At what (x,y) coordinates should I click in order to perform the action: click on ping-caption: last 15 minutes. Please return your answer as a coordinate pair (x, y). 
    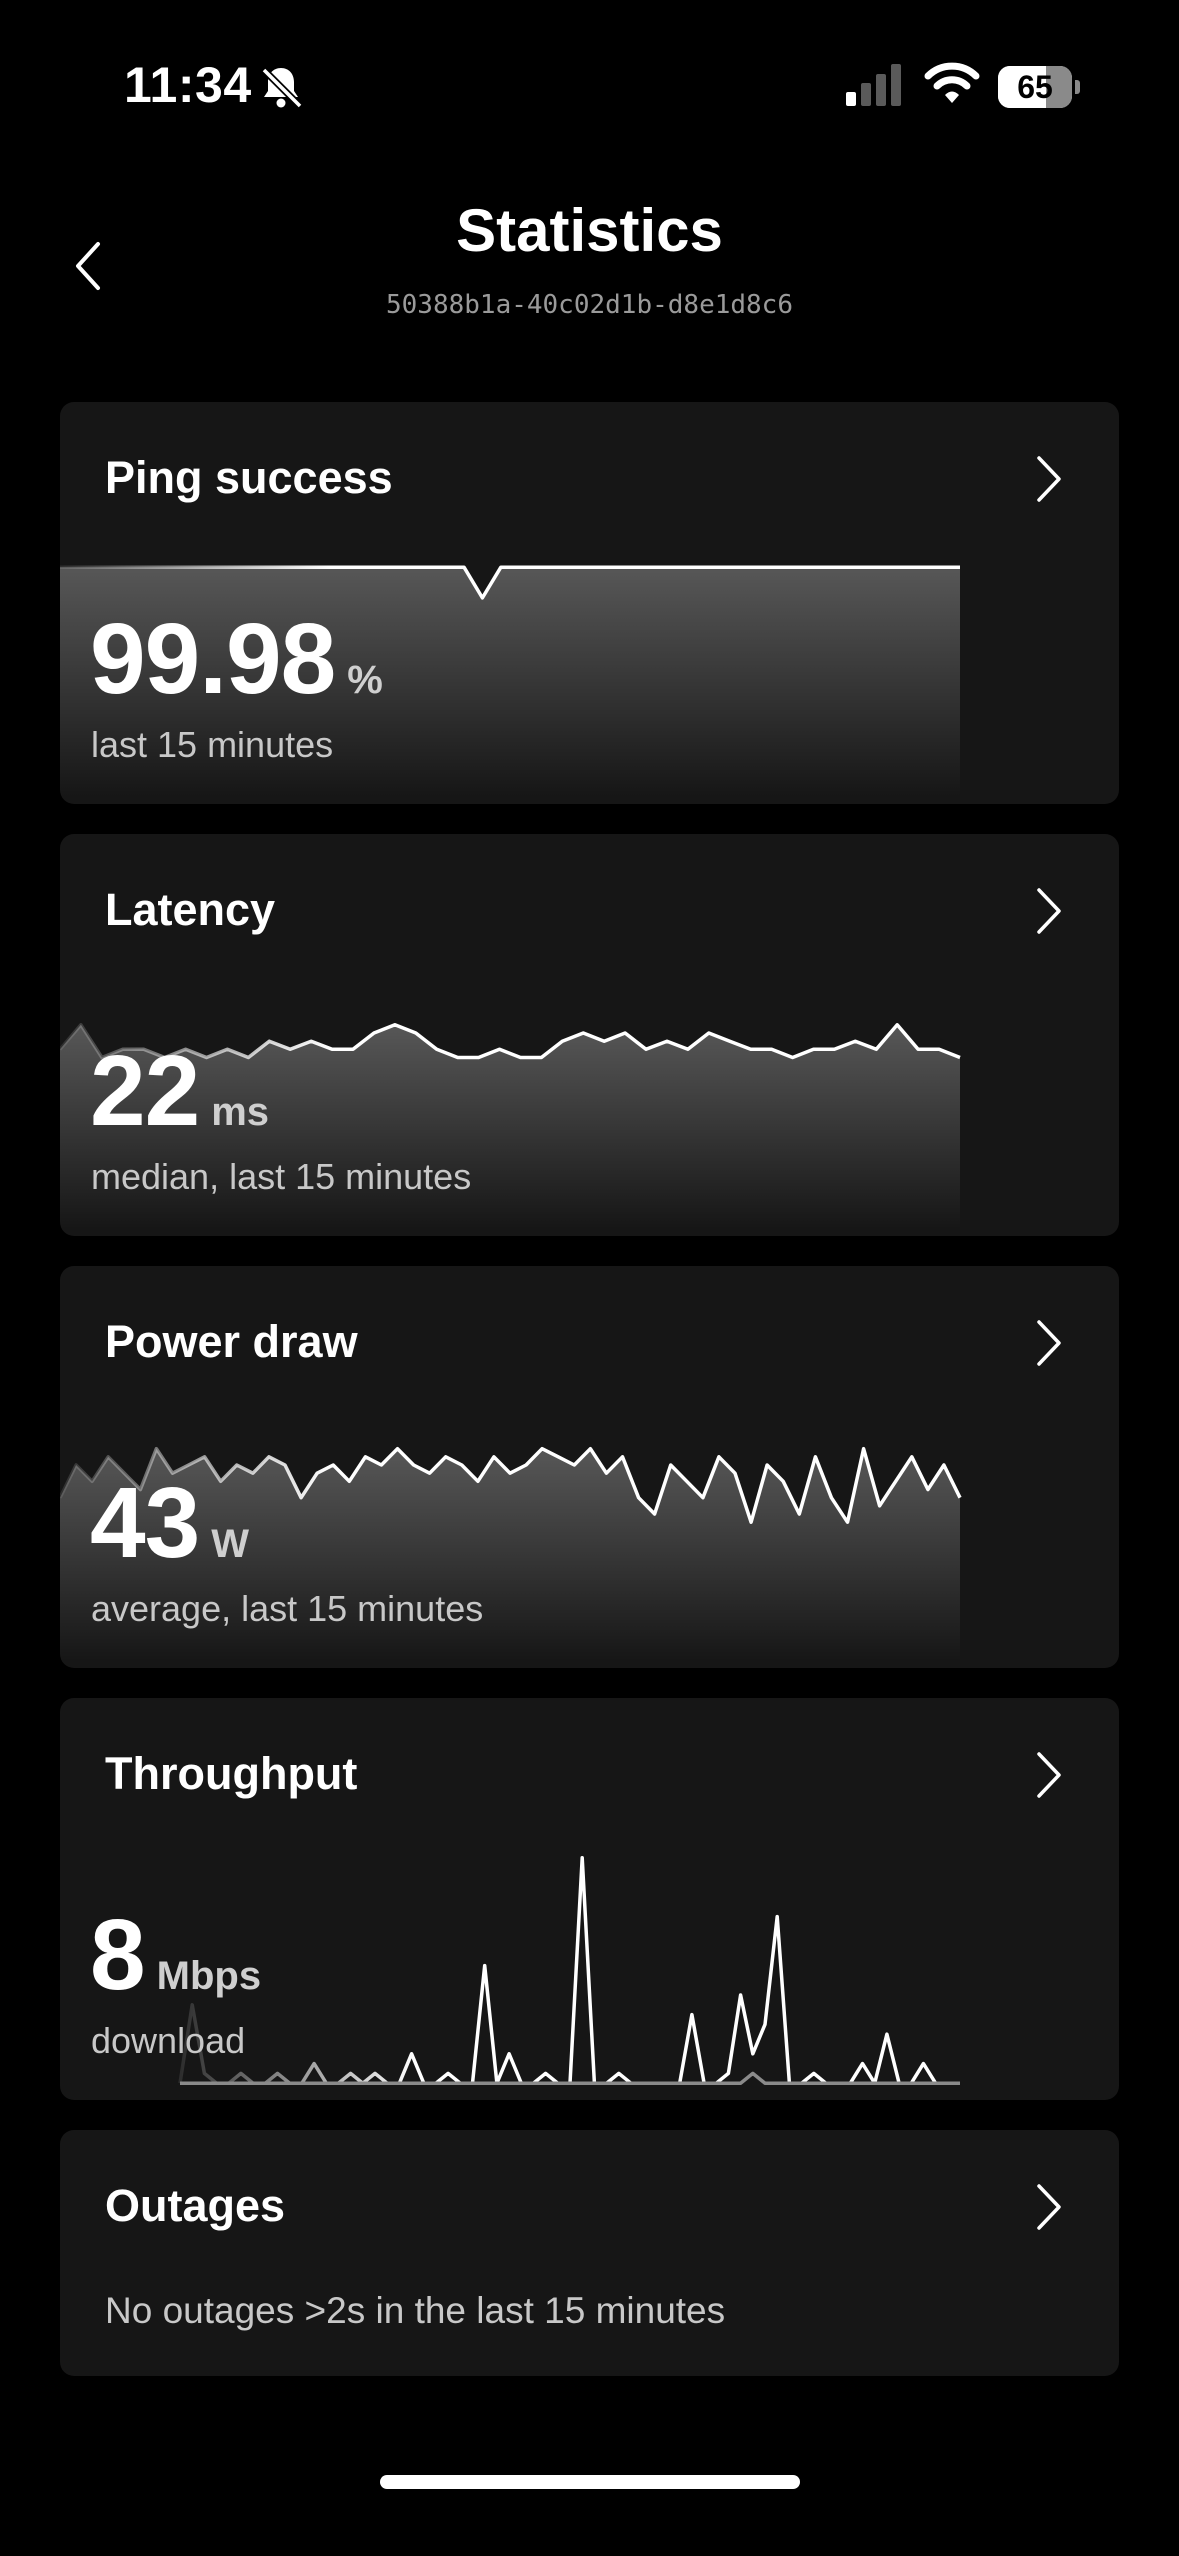
    Looking at the image, I should click on (212, 744).